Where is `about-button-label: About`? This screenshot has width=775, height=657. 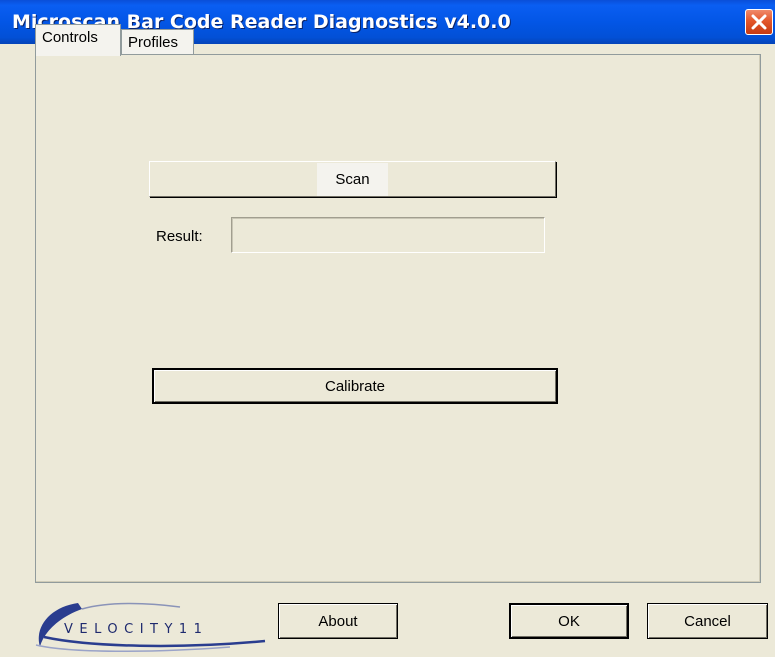
about-button-label: About is located at coordinates (338, 621).